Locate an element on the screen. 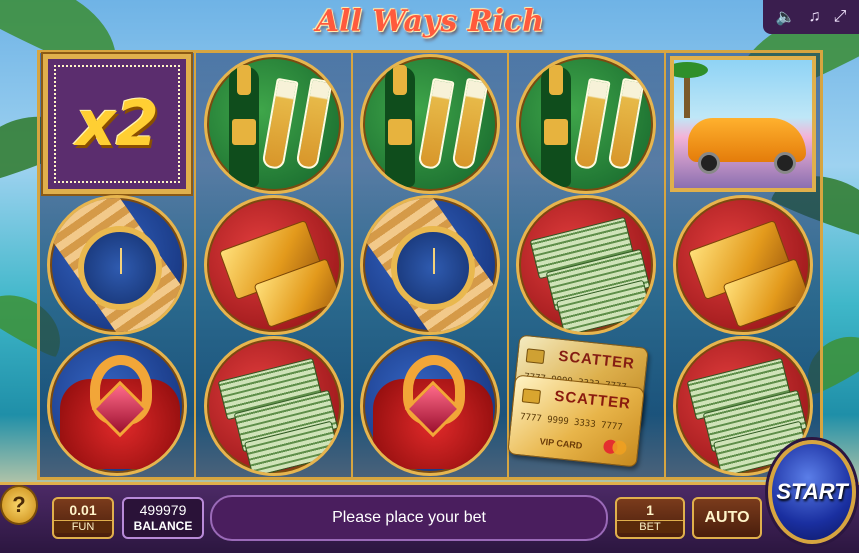 This screenshot has width=859, height=553. bet-button: 1 BET is located at coordinates (650, 518).